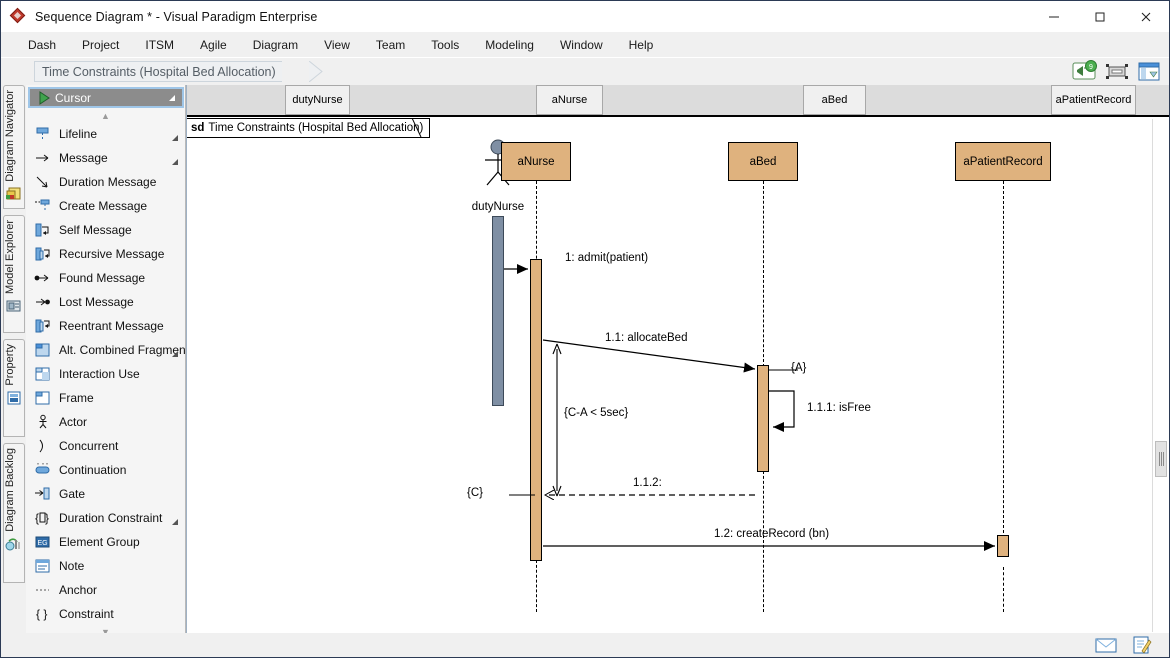 This screenshot has width=1170, height=658. I want to click on palette-item-recursive-message: Recursive Message, so click(105, 254).